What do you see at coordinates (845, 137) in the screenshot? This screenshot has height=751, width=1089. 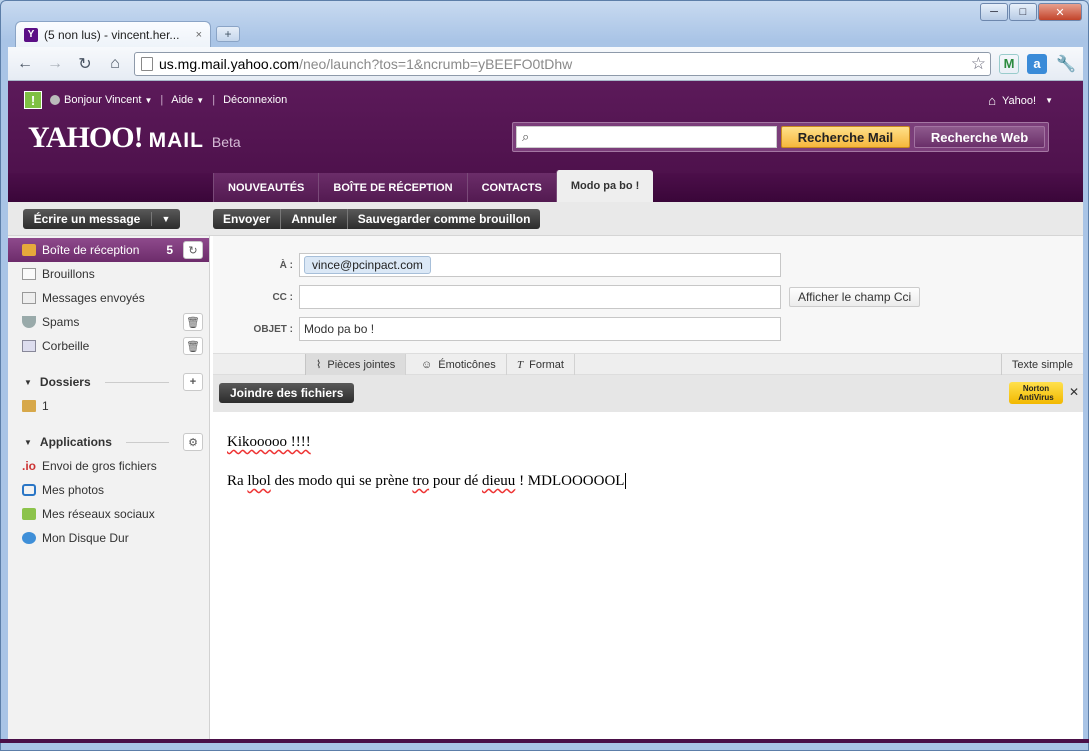 I see `search-mail-button: Recherche Mail` at bounding box center [845, 137].